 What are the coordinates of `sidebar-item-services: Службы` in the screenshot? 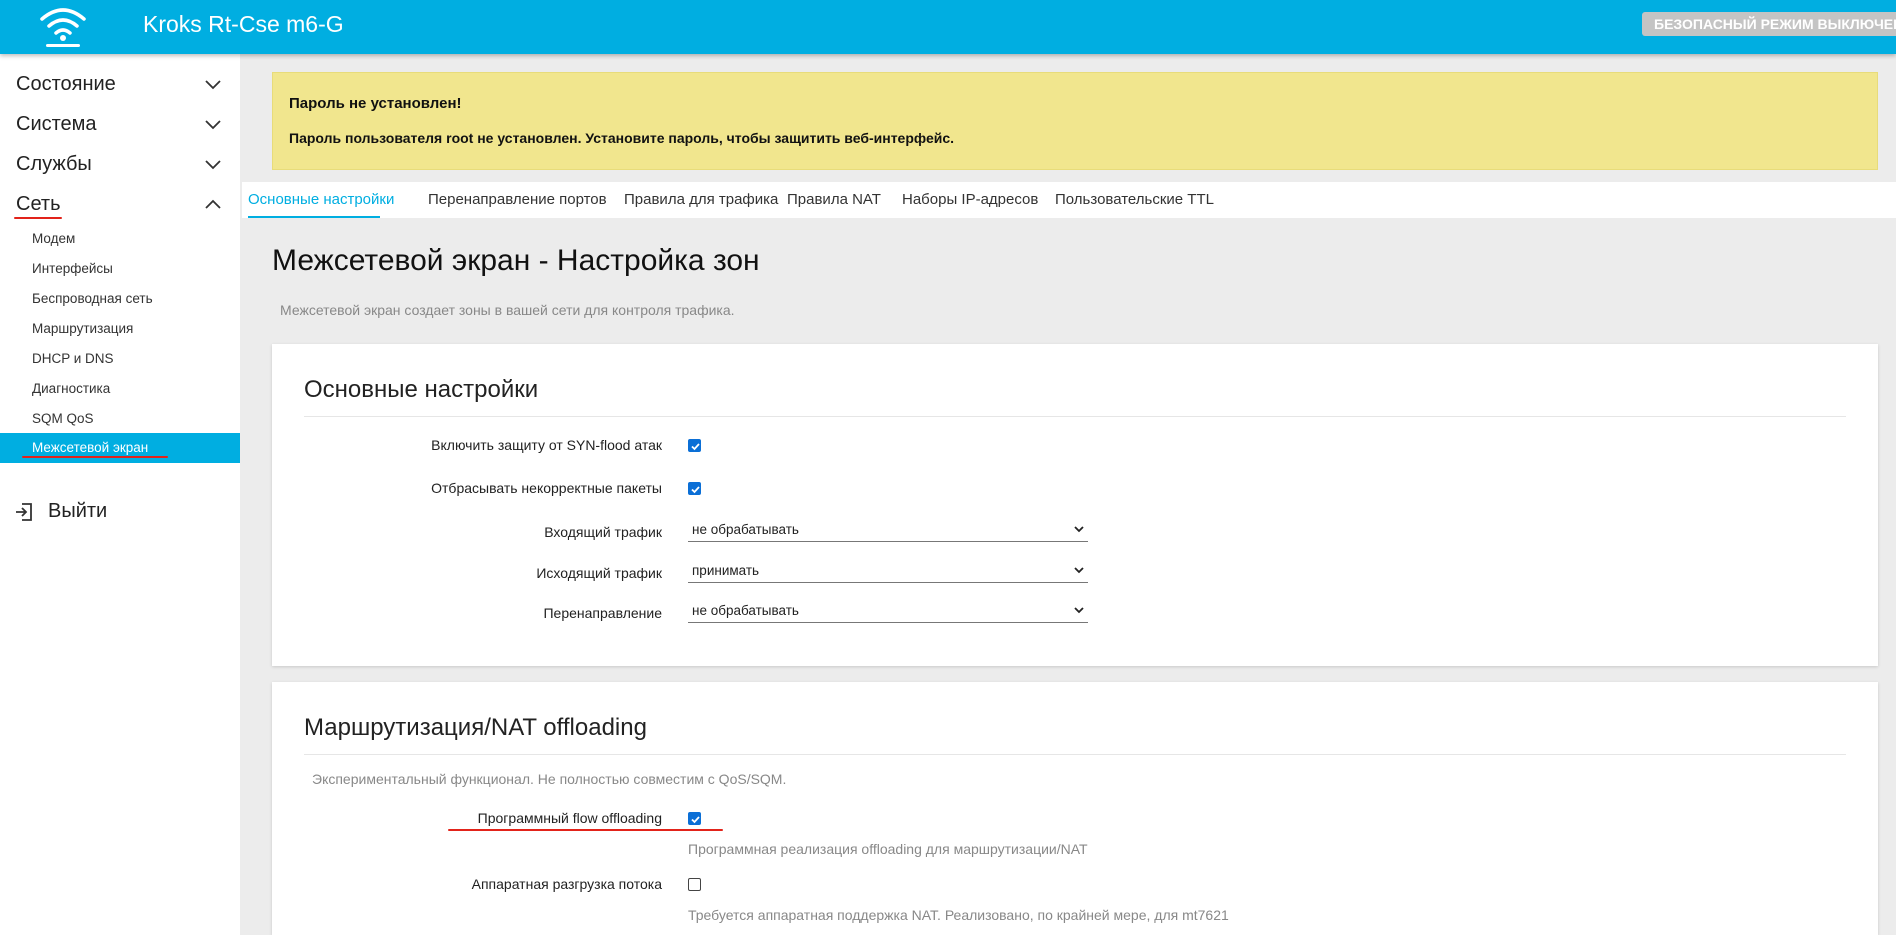 It's located at (120, 164).